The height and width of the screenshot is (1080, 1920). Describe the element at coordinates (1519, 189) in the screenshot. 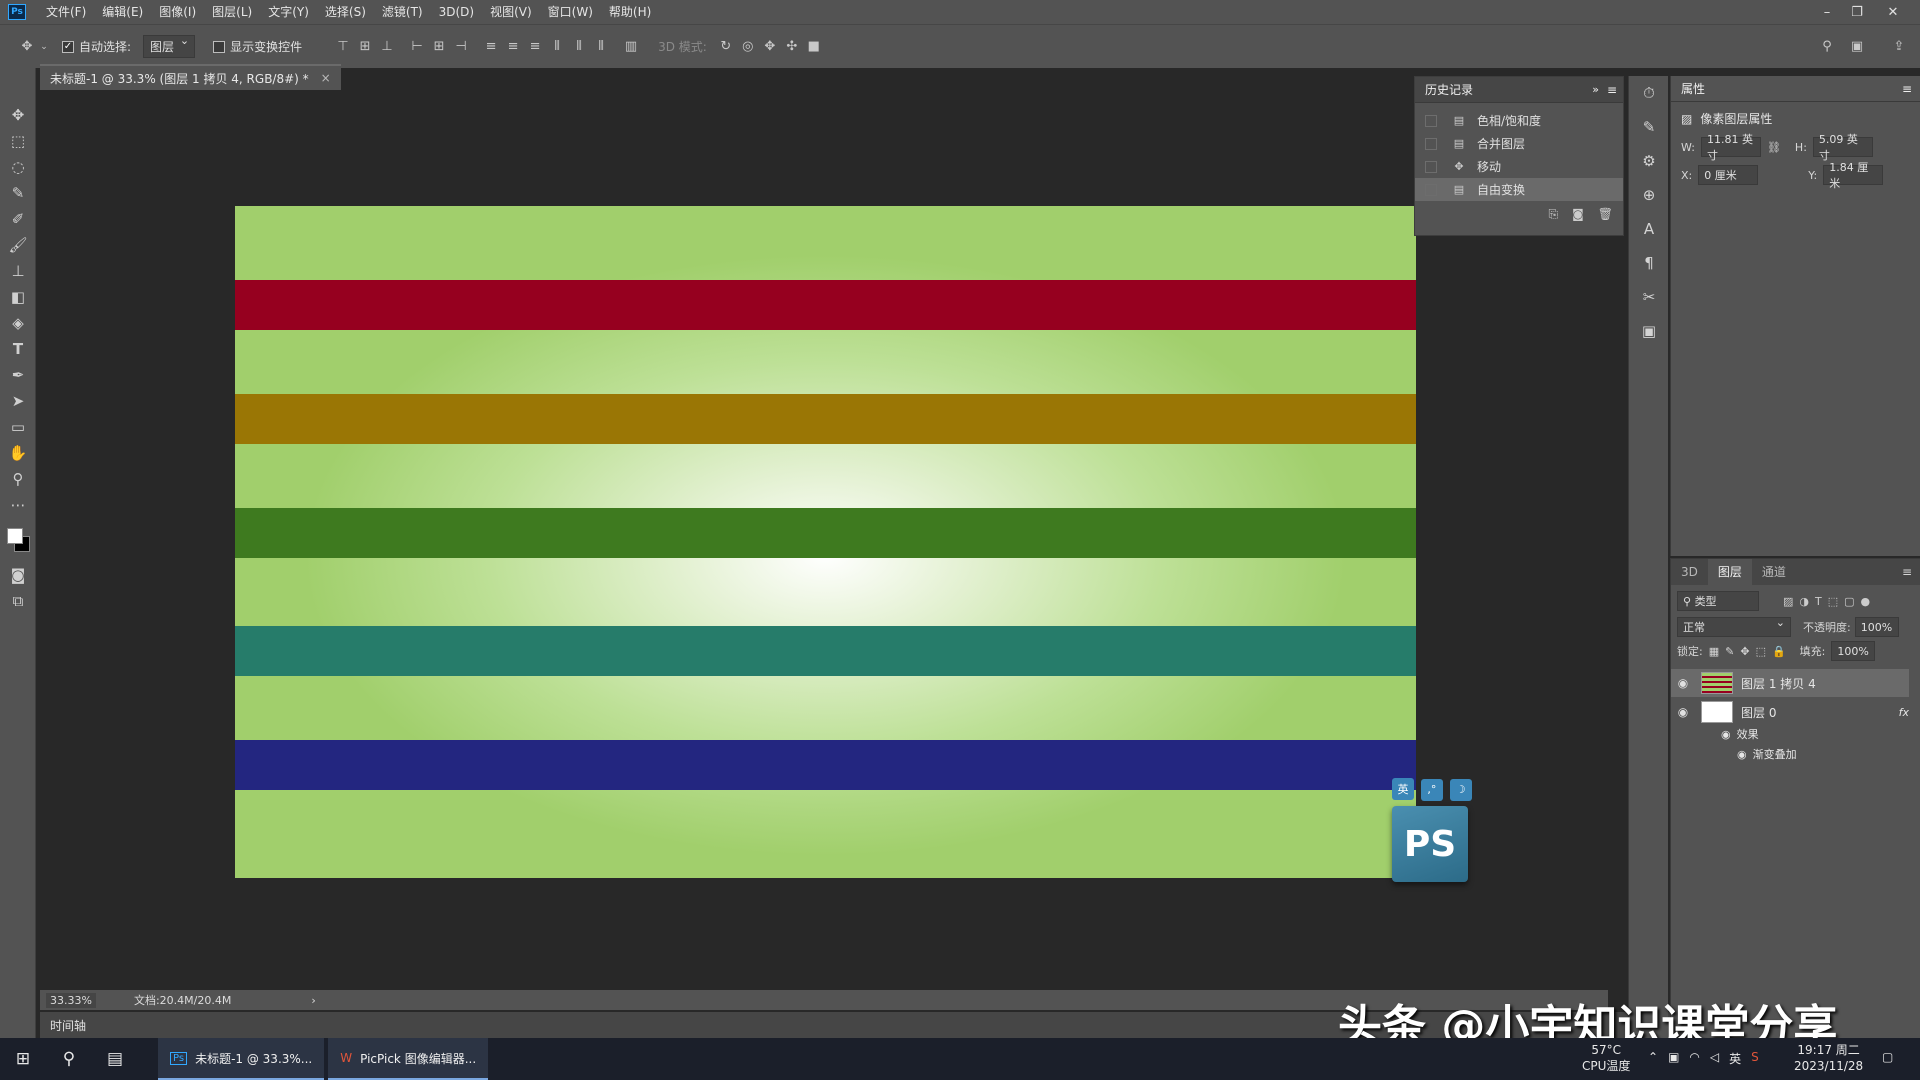

I see `history-item-active: ▤ 自由变换` at that location.